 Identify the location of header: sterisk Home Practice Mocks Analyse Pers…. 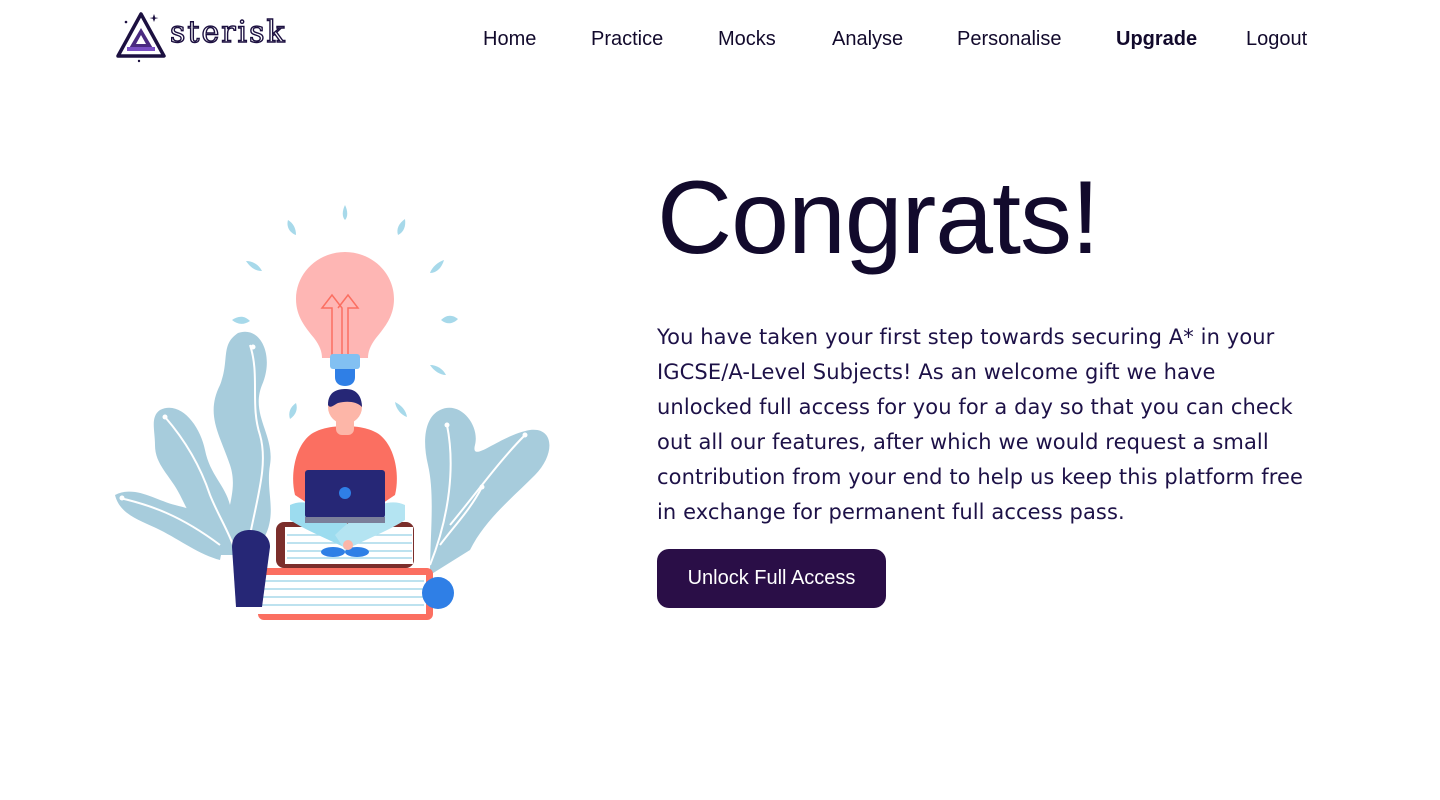
(720, 40).